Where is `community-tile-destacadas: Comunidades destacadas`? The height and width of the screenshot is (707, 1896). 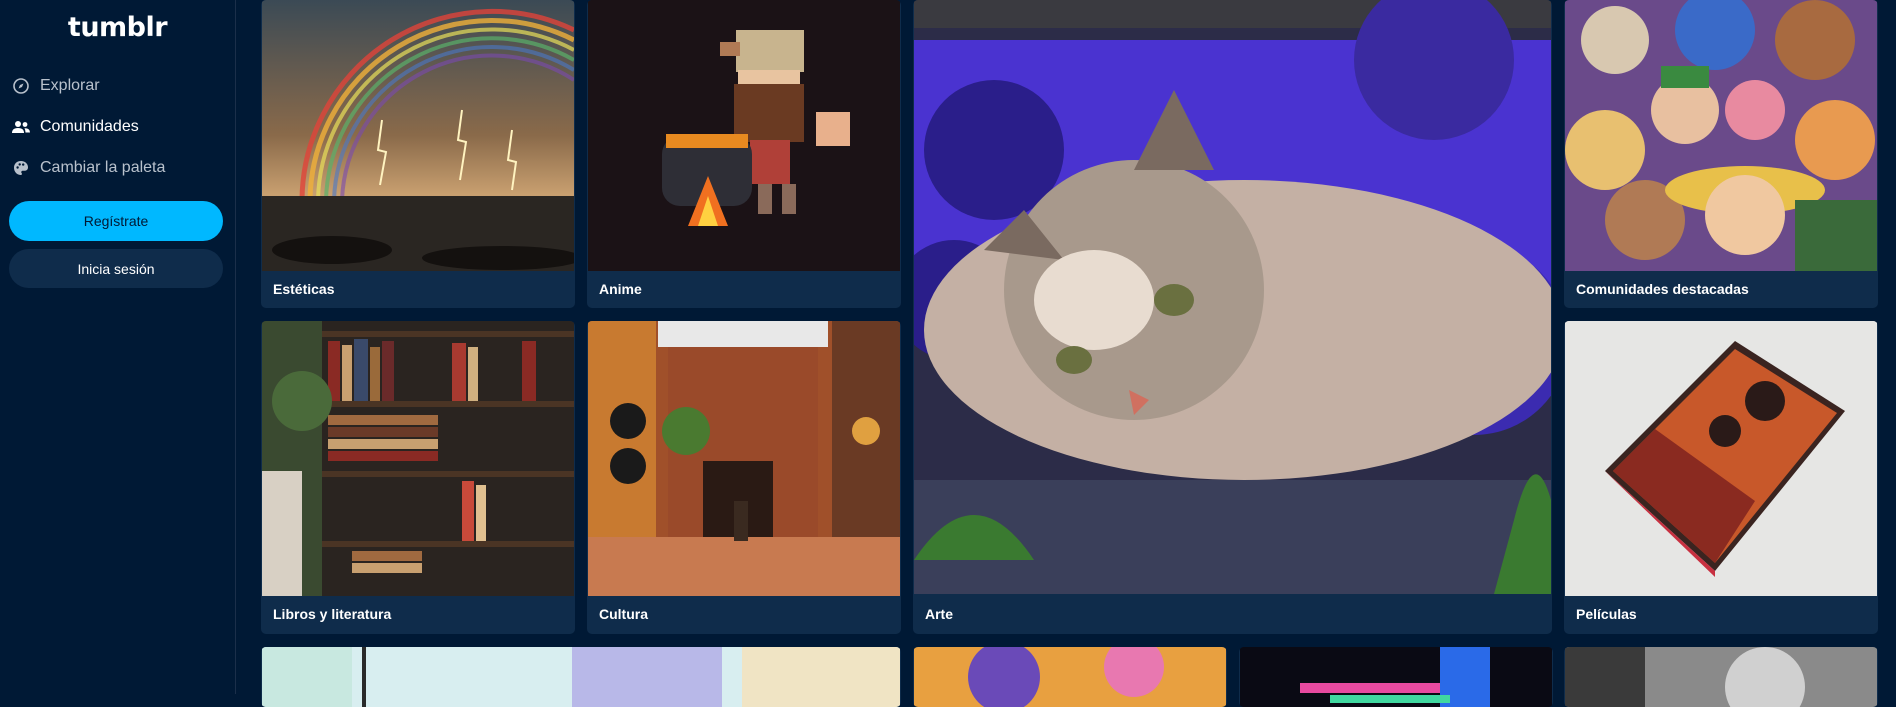 community-tile-destacadas: Comunidades destacadas is located at coordinates (1721, 154).